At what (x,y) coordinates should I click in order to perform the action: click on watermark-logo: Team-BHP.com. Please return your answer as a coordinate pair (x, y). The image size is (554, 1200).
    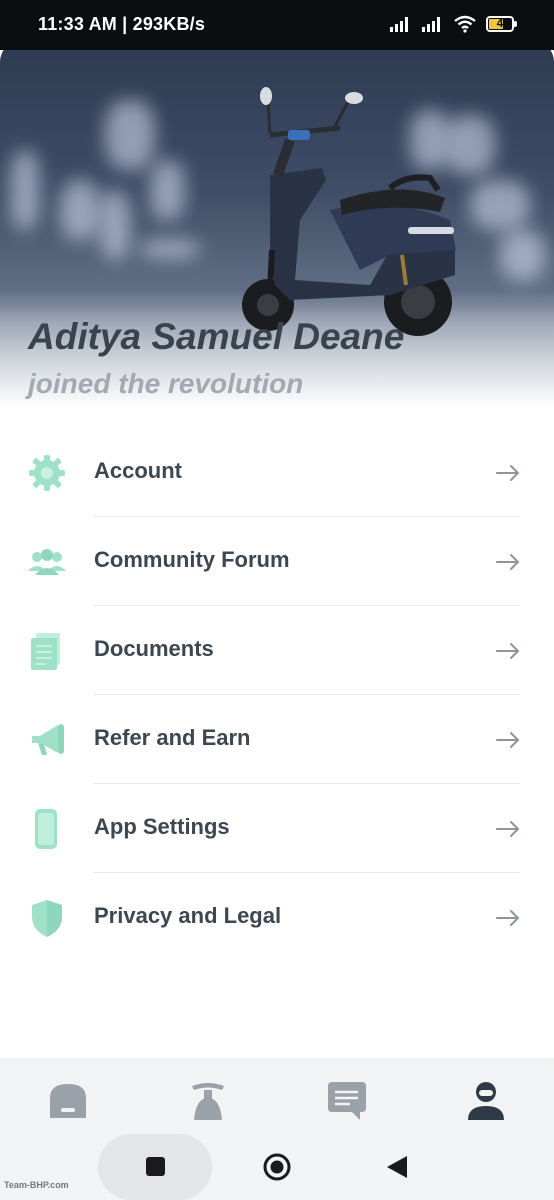
    Looking at the image, I should click on (36, 1185).